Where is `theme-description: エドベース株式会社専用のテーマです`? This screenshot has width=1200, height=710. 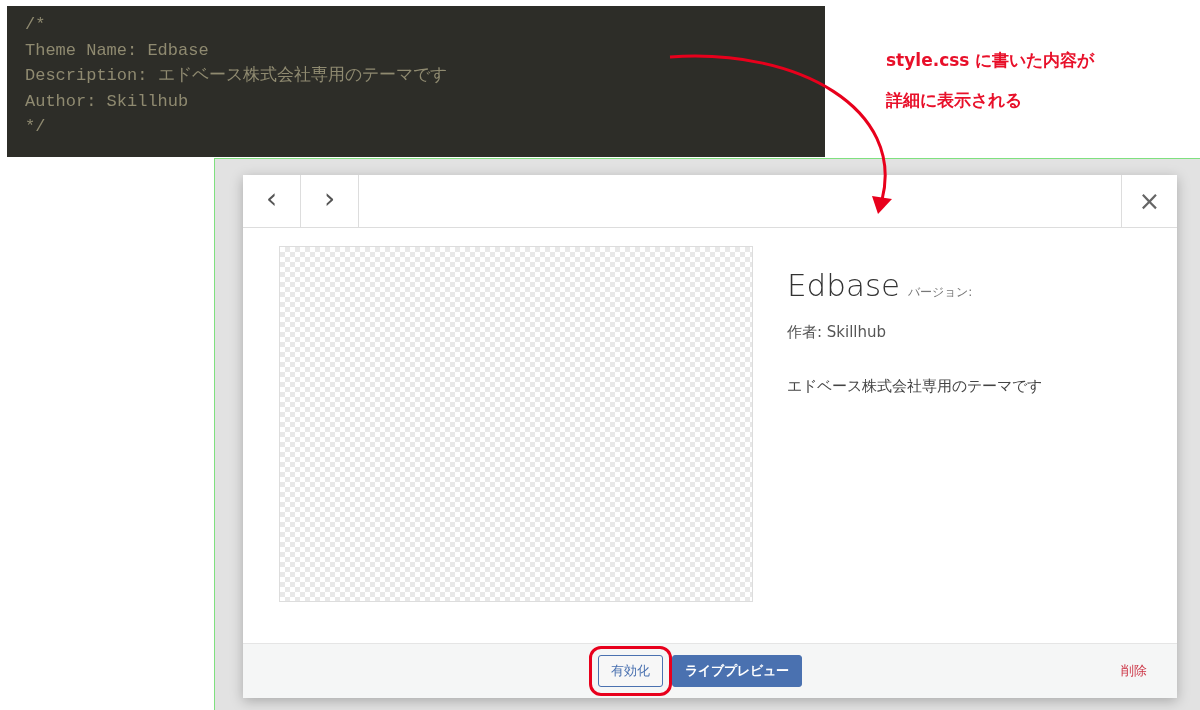
theme-description: エドベース株式会社専用のテーマです is located at coordinates (914, 386).